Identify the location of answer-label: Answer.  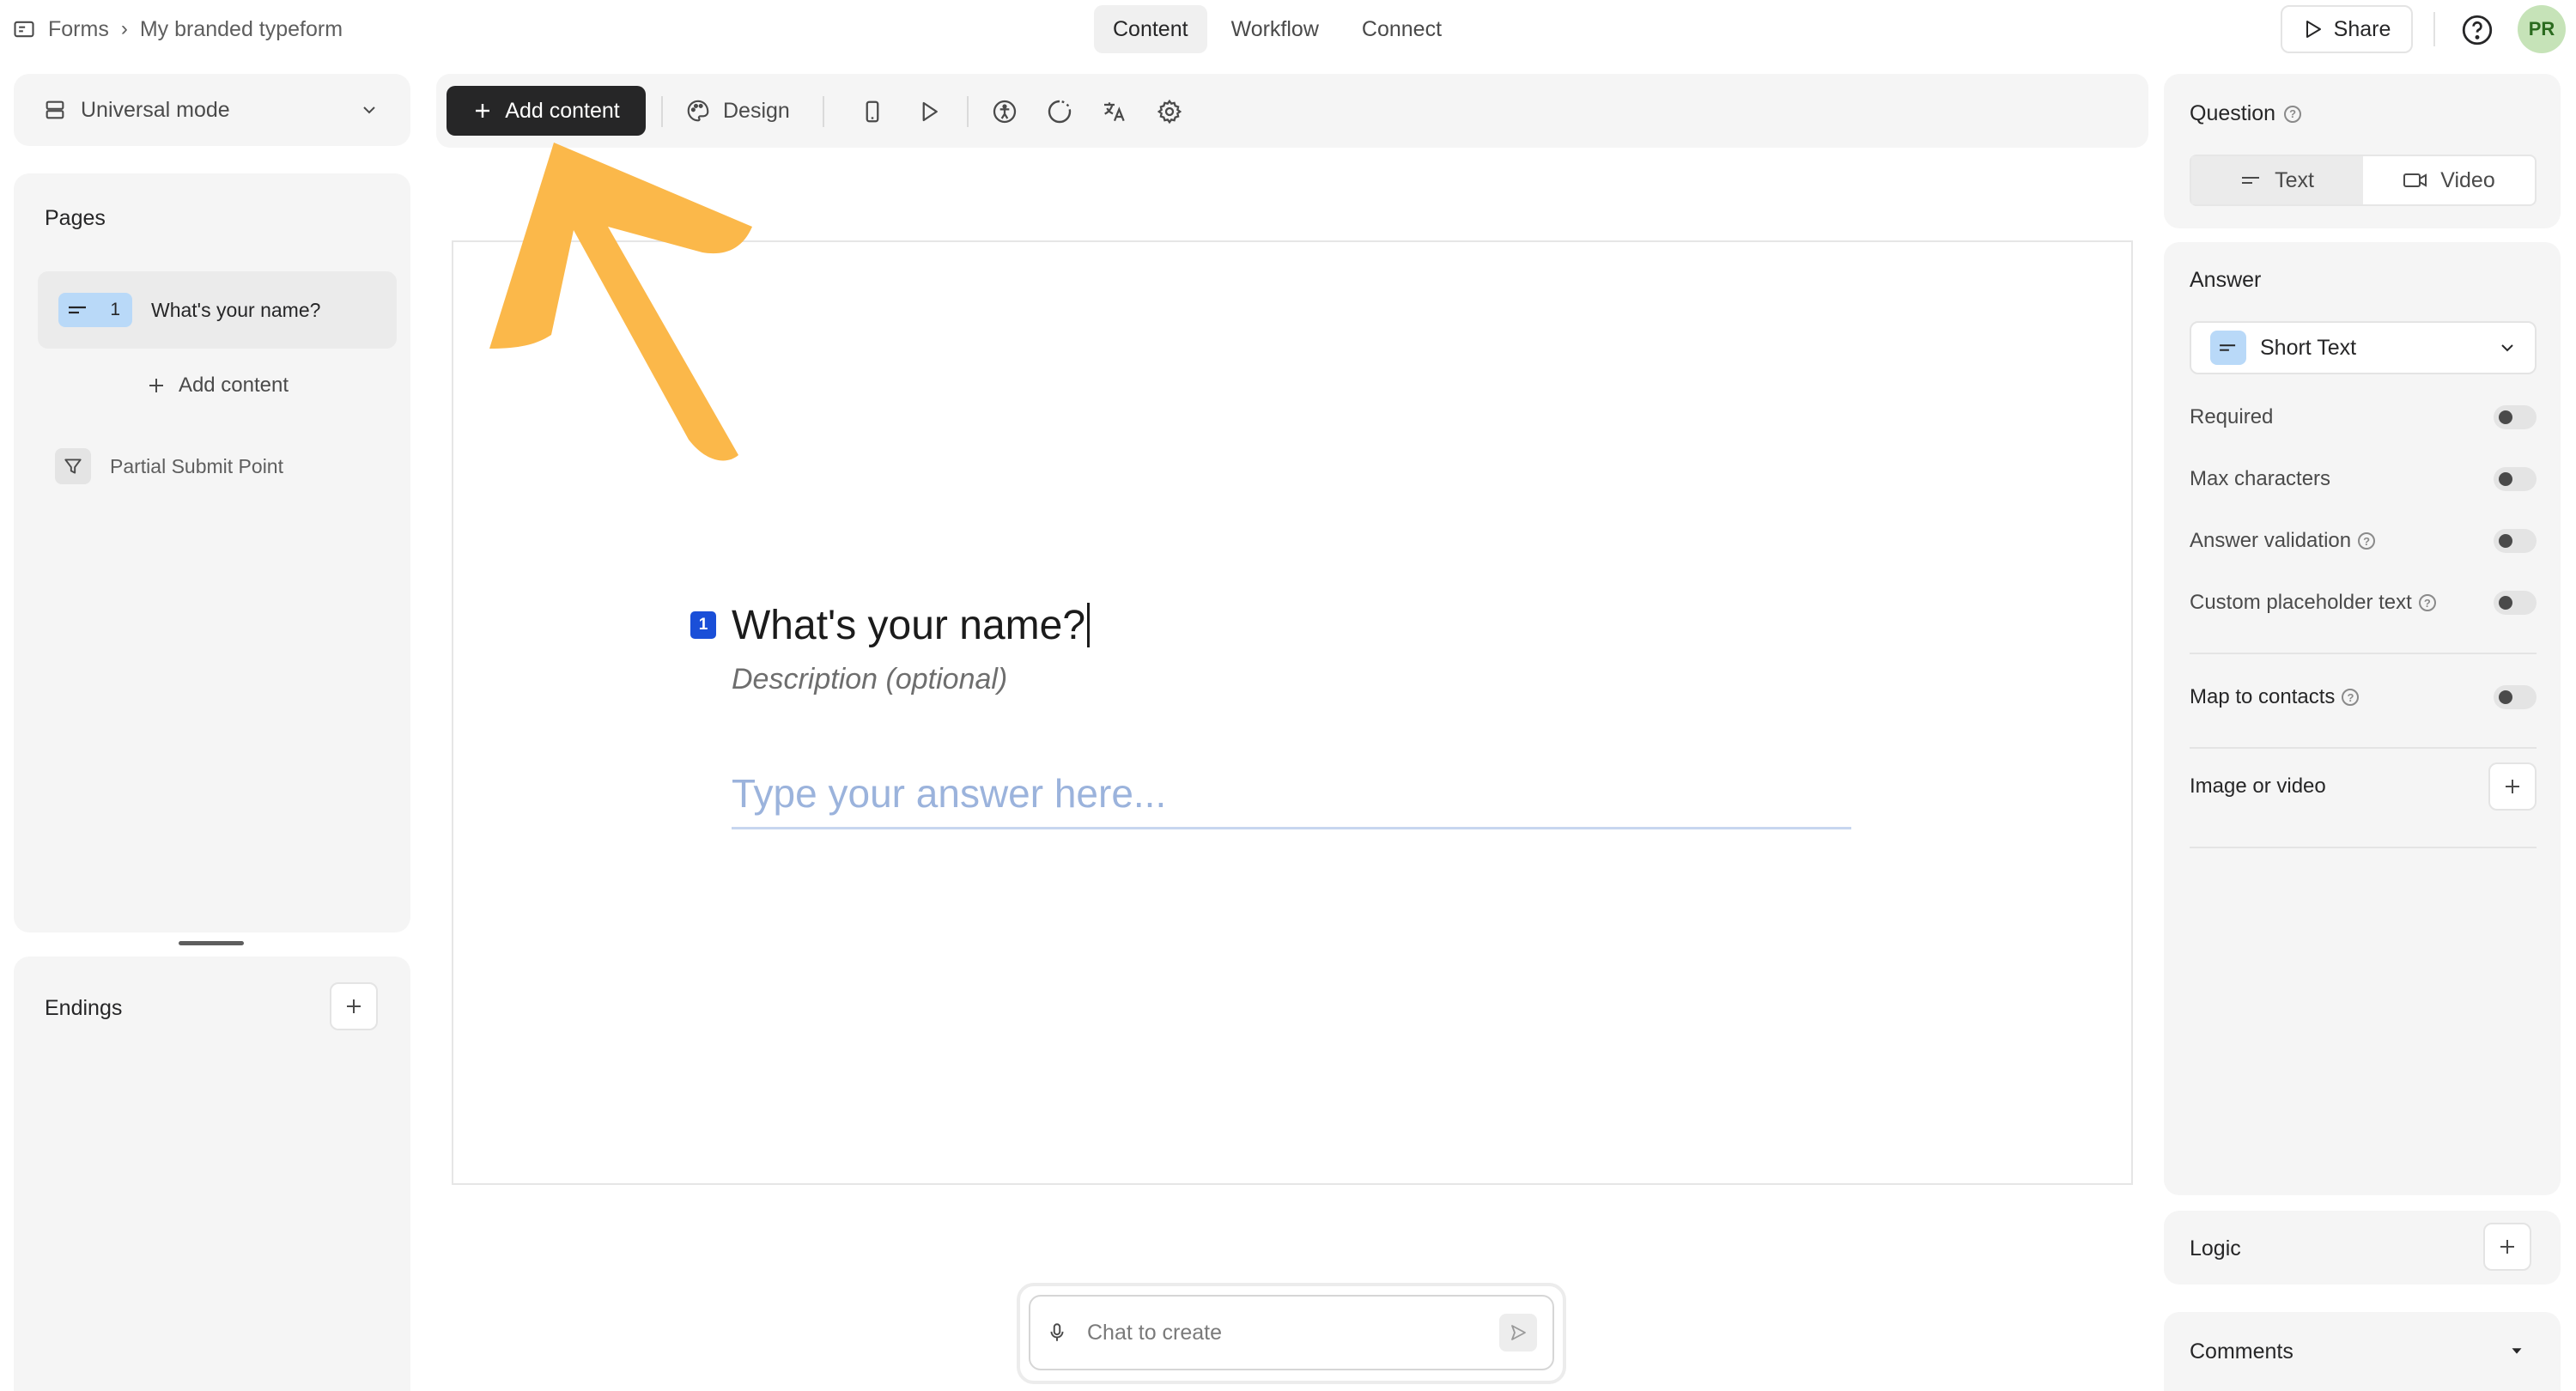
(2226, 280).